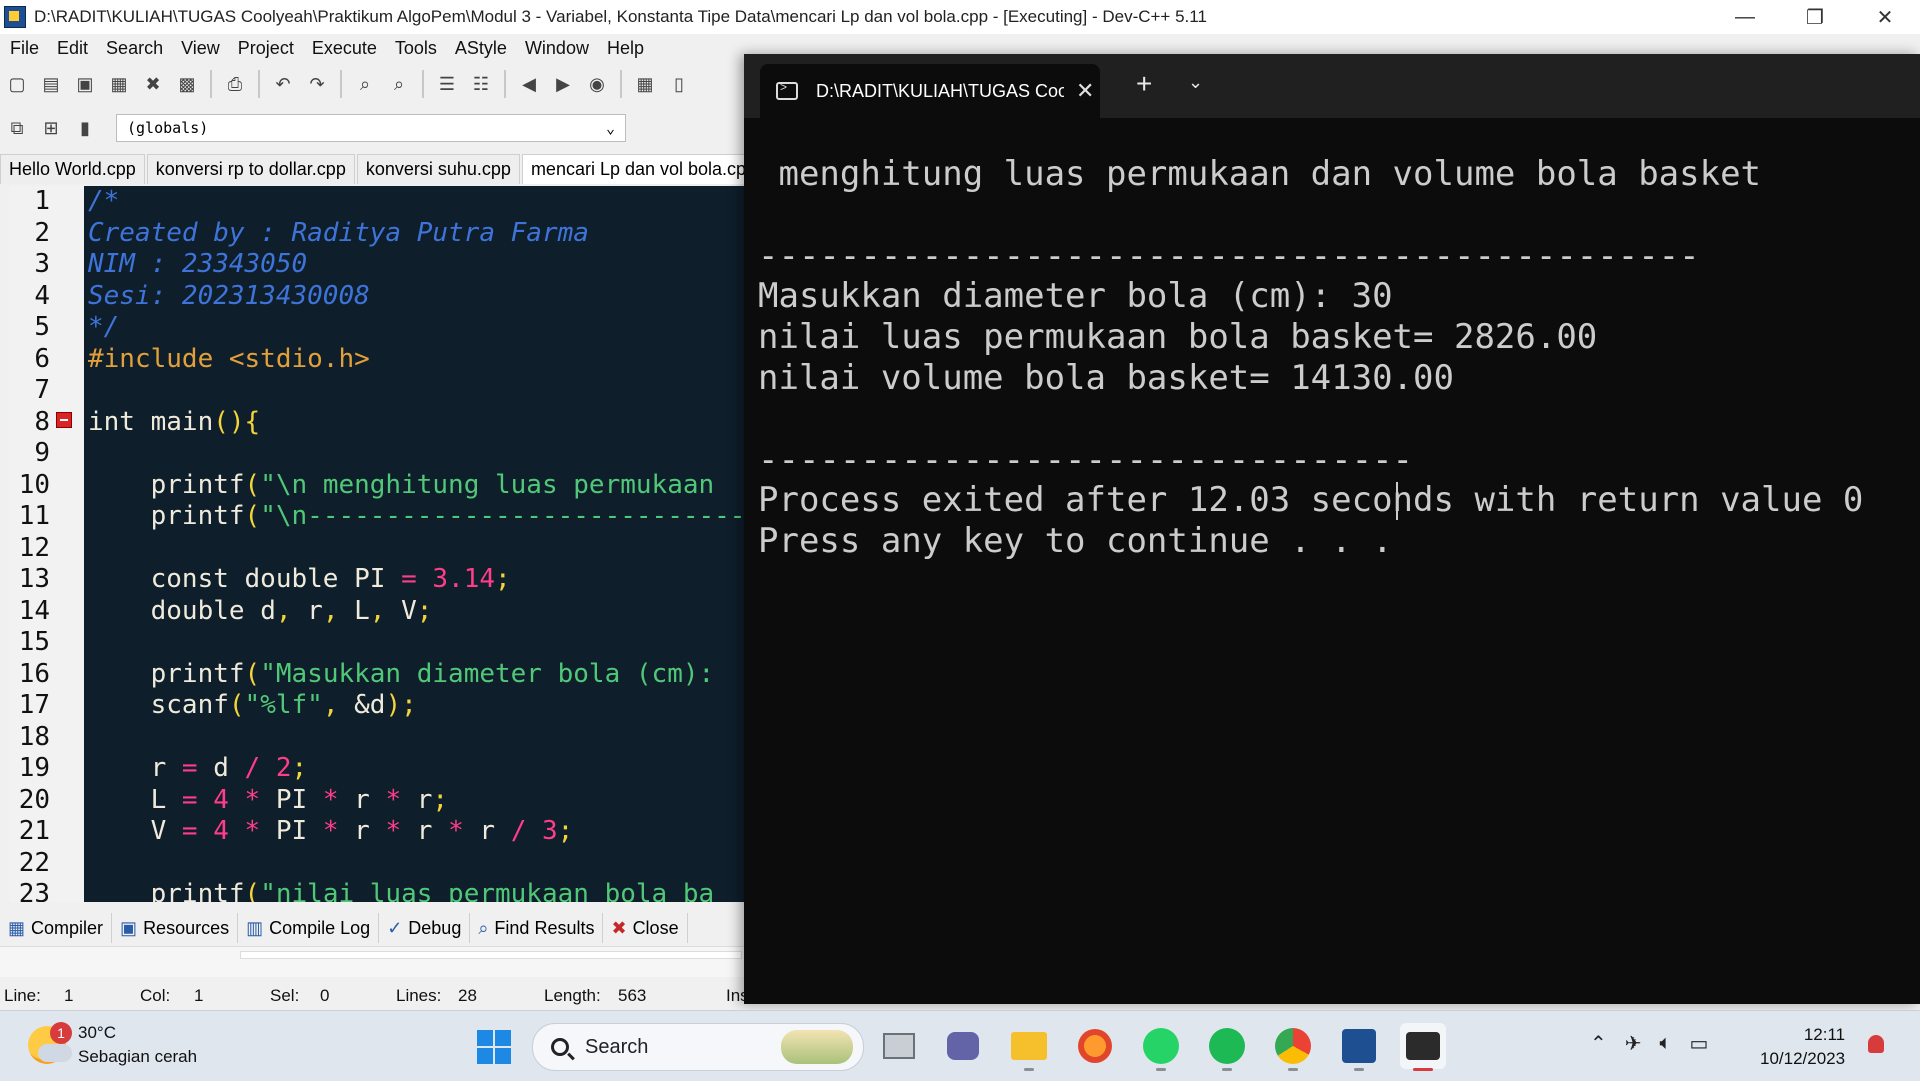 This screenshot has height=1081, width=1920. What do you see at coordinates (64, 420) in the screenshot?
I see `fold-collapse-icon` at bounding box center [64, 420].